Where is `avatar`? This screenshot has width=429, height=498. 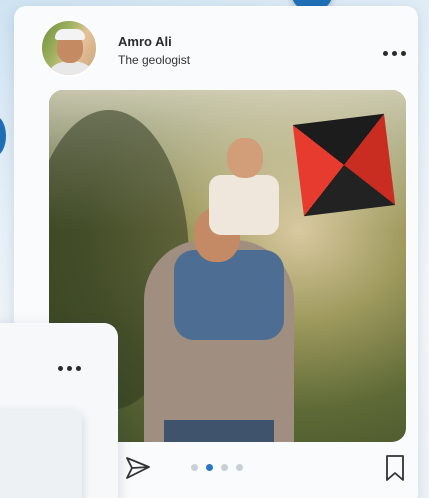
avatar is located at coordinates (69, 48).